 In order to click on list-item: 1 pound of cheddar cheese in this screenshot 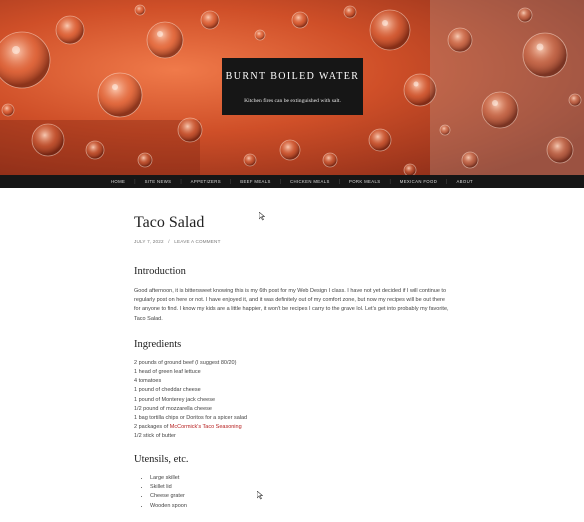, I will do `click(167, 390)`.